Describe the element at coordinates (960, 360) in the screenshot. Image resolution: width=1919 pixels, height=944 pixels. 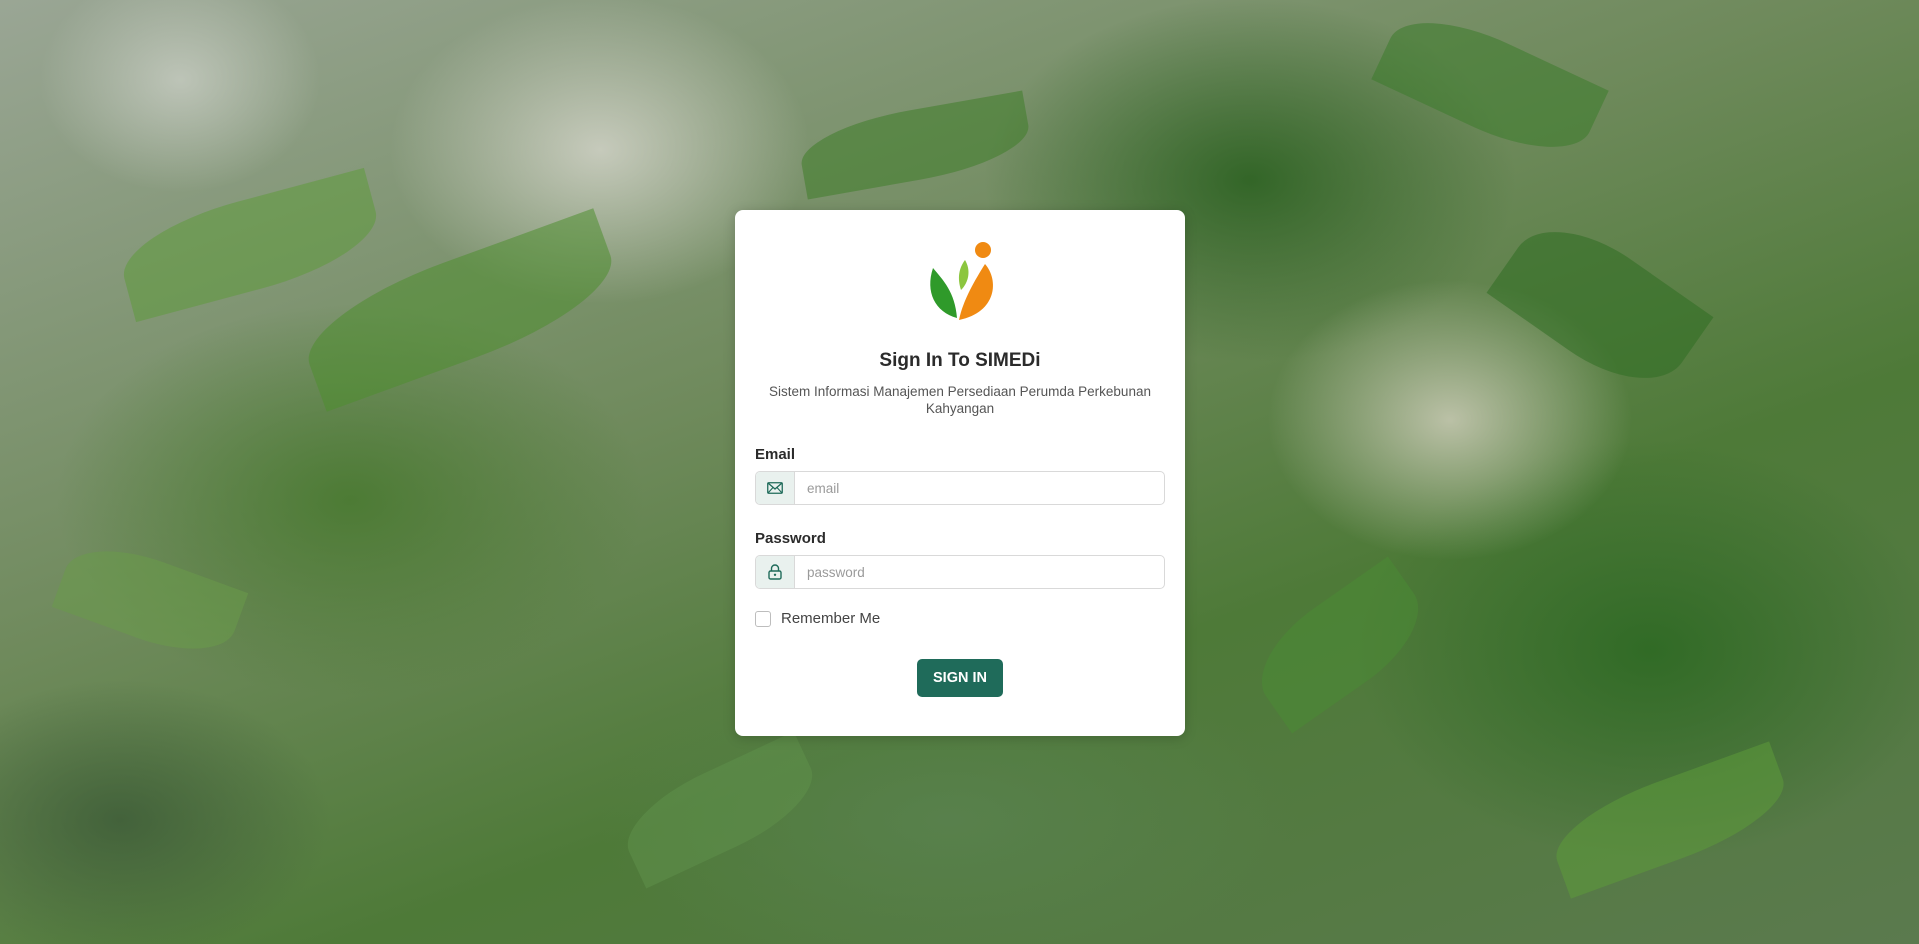
I see `page-title: Sign In To SIMEDi` at that location.